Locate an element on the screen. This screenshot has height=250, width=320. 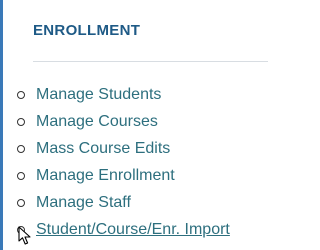
mouse-pointer-icon is located at coordinates (24, 235).